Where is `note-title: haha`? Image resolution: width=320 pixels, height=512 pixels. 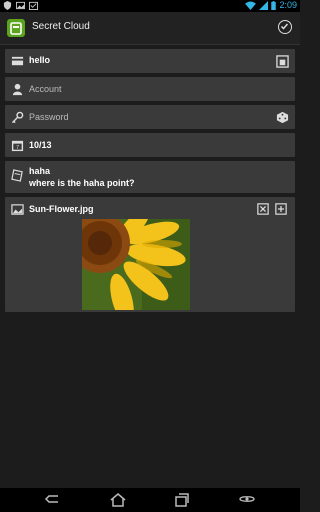 note-title: haha is located at coordinates (40, 171).